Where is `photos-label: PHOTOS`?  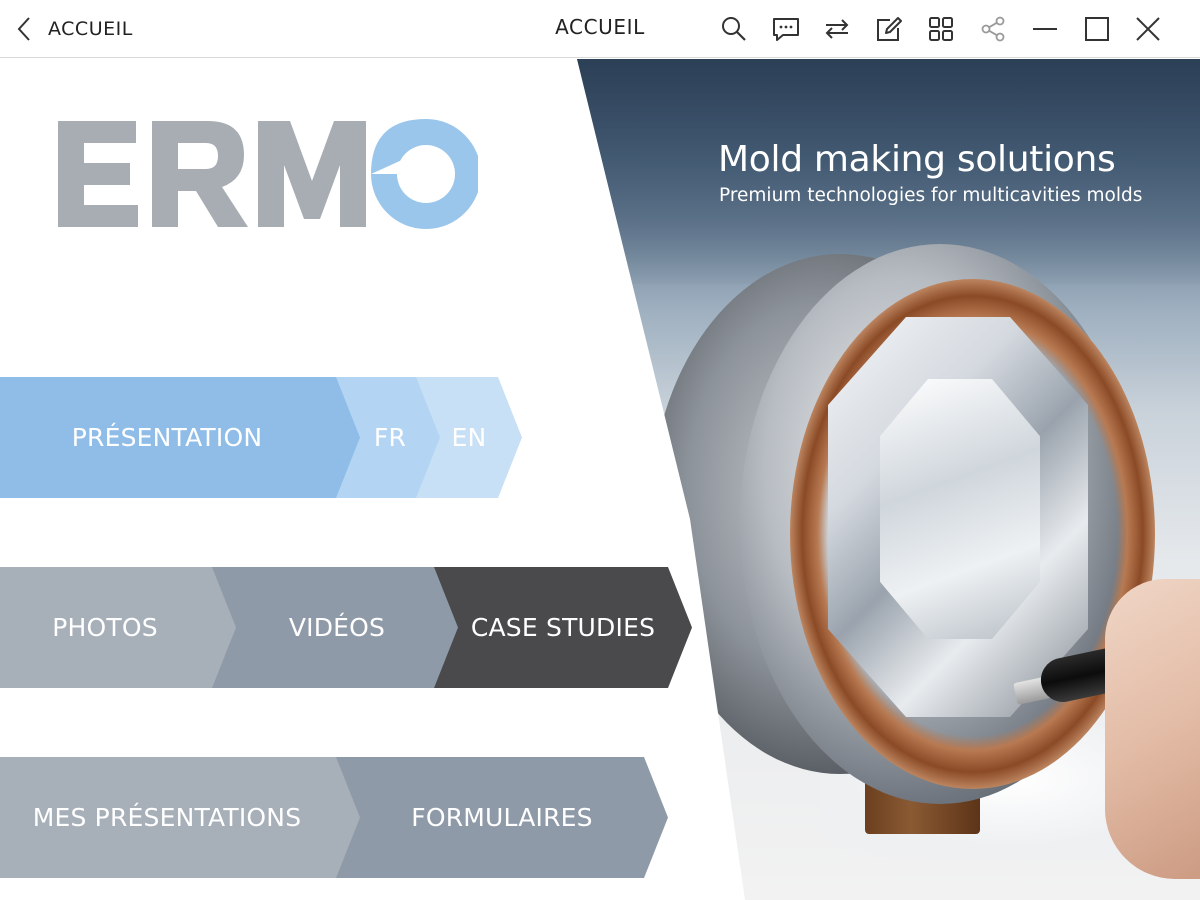
photos-label: PHOTOS is located at coordinates (105, 627).